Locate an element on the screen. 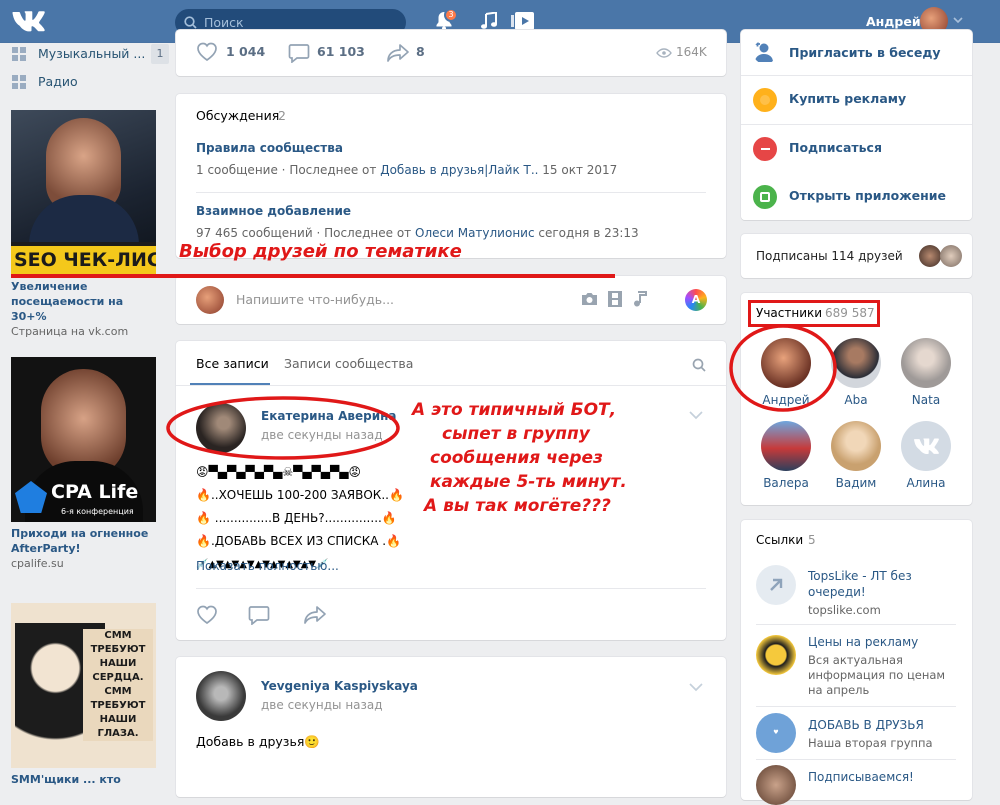 The width and height of the screenshot is (1000, 805). post-stats-bar: 1 044 61 103 8 164K is located at coordinates (451, 53).